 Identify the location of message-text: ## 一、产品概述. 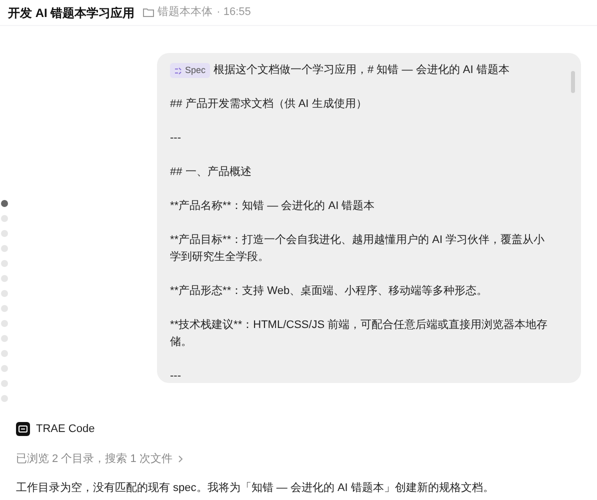
(211, 172).